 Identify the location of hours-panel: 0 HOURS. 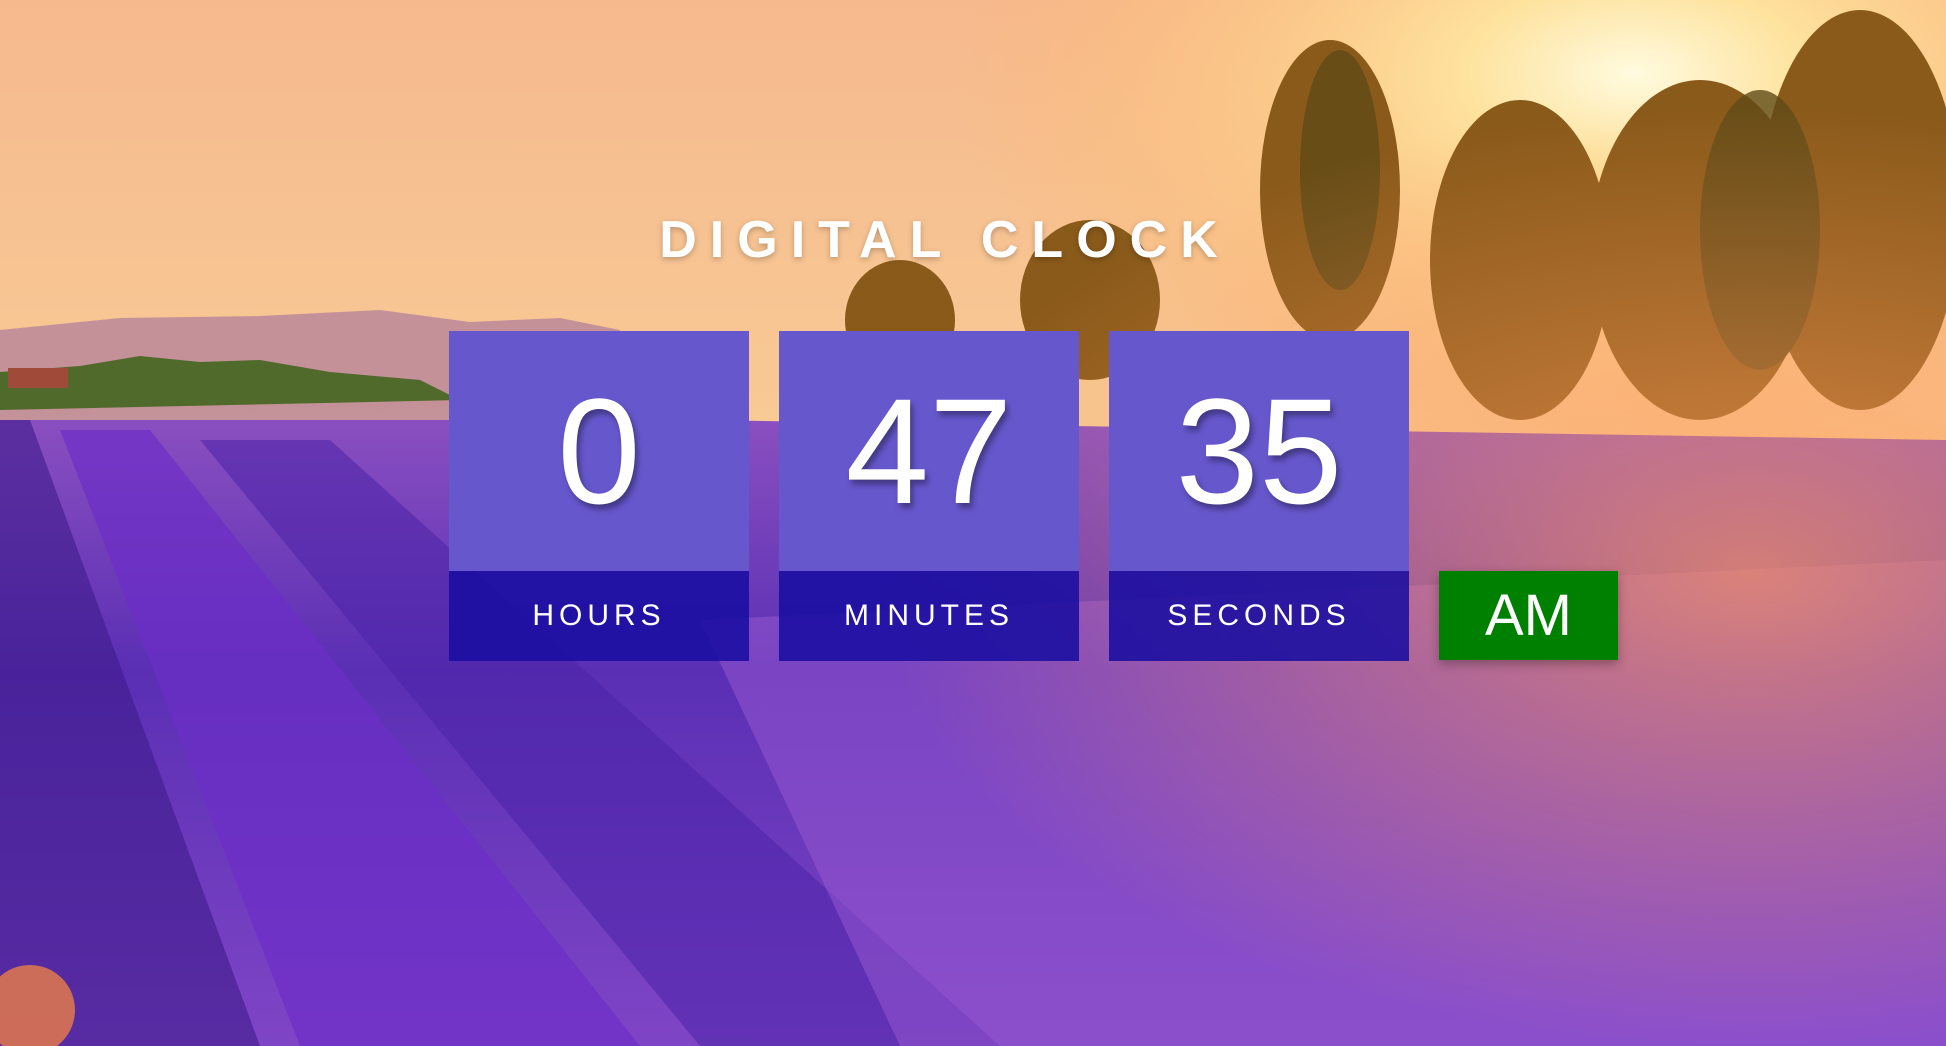
(599, 496).